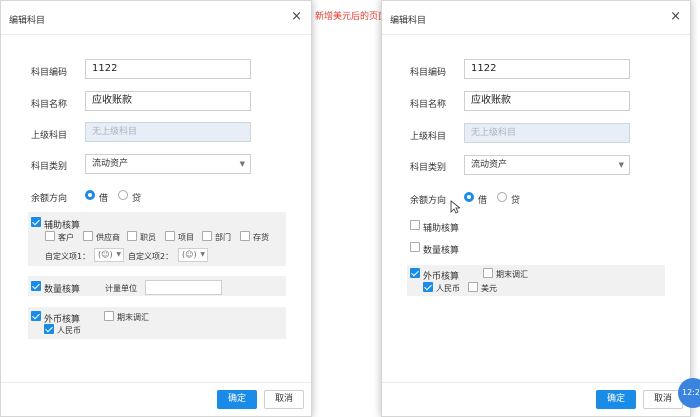 This screenshot has height=417, width=700. What do you see at coordinates (121, 288) in the screenshot?
I see `unit-label: 计量单位` at bounding box center [121, 288].